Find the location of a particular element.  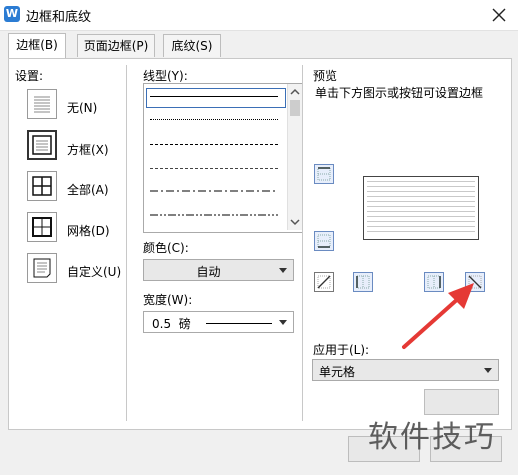

apply-to-dropdown: 单元格 is located at coordinates (405, 370).